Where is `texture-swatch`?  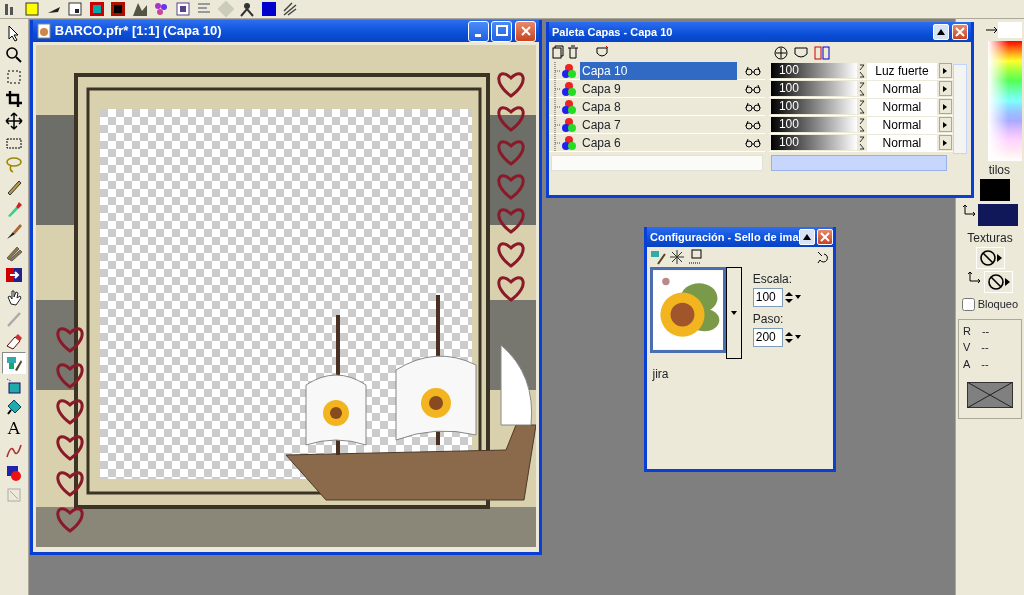 texture-swatch is located at coordinates (998, 214).